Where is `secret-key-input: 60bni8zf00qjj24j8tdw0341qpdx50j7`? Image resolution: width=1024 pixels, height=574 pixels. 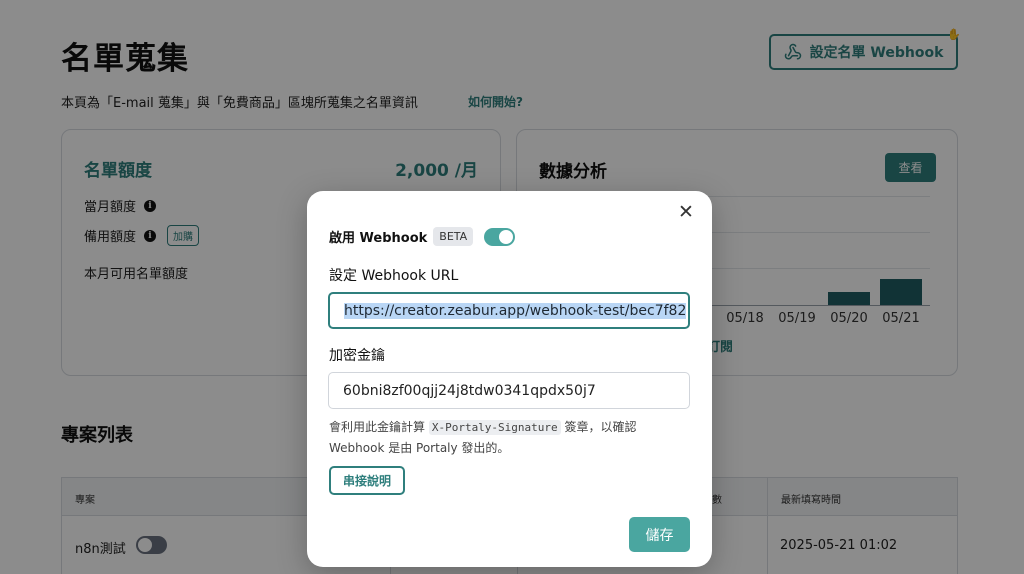
secret-key-input: 60bni8zf00qjj24j8tdw0341qpdx50j7 is located at coordinates (509, 390).